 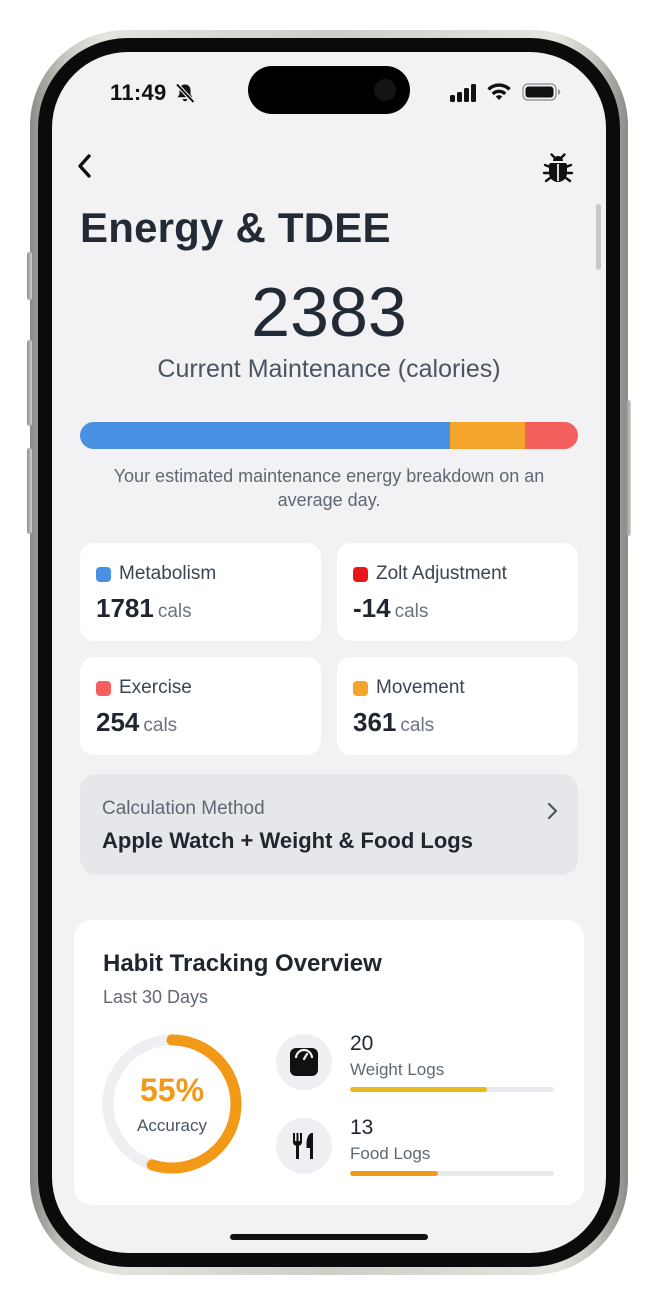 I want to click on energy-breakdown-bar, so click(x=329, y=435).